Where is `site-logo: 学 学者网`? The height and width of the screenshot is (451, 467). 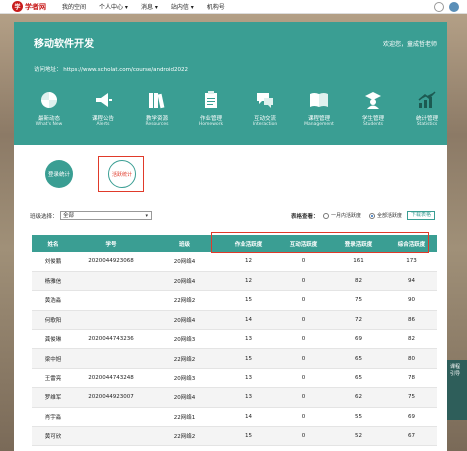
site-logo: 学 学者网 is located at coordinates (29, 6).